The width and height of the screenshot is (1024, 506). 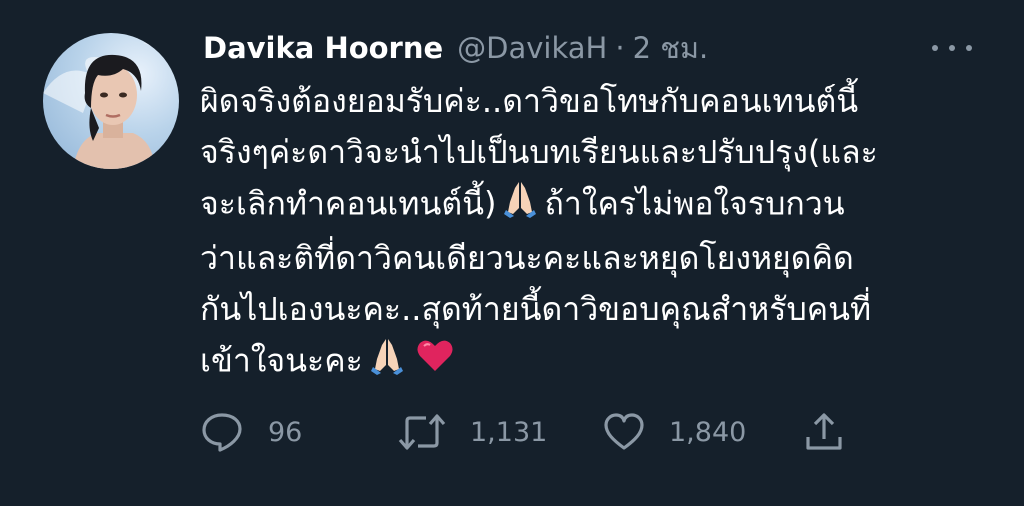 I want to click on tweet-line: เข้าใจนะคะ, so click(x=600, y=362).